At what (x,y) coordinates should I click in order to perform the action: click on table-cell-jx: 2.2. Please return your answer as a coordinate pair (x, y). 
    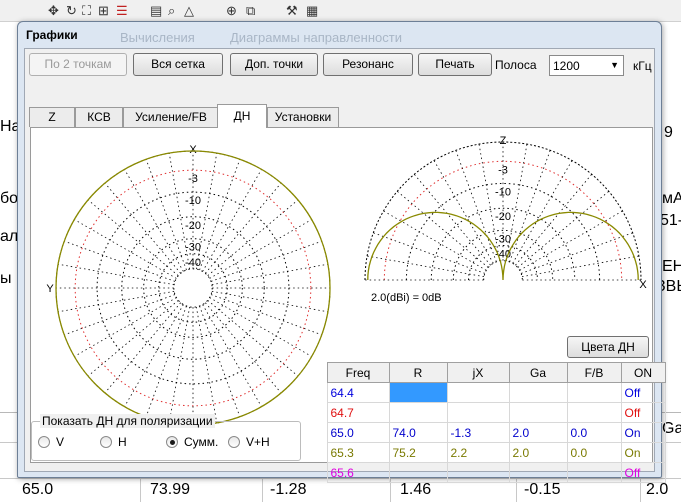
    Looking at the image, I should click on (478, 452).